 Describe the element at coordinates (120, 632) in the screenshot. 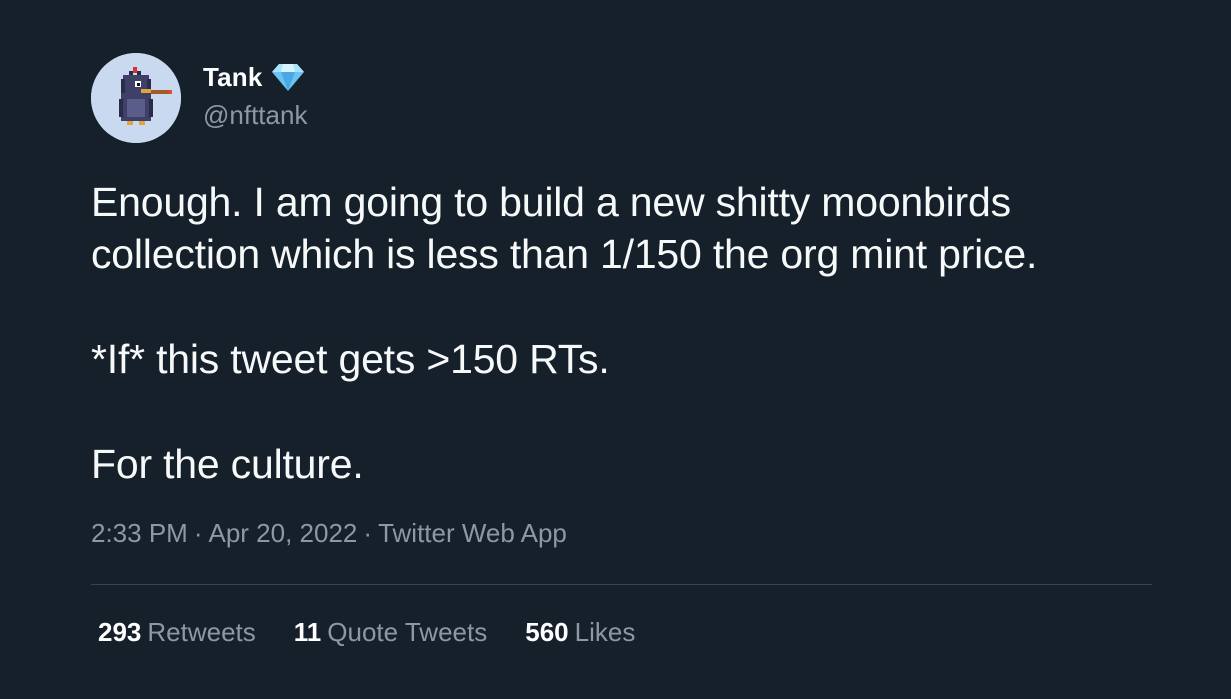

I see `retweets-count: 293` at that location.